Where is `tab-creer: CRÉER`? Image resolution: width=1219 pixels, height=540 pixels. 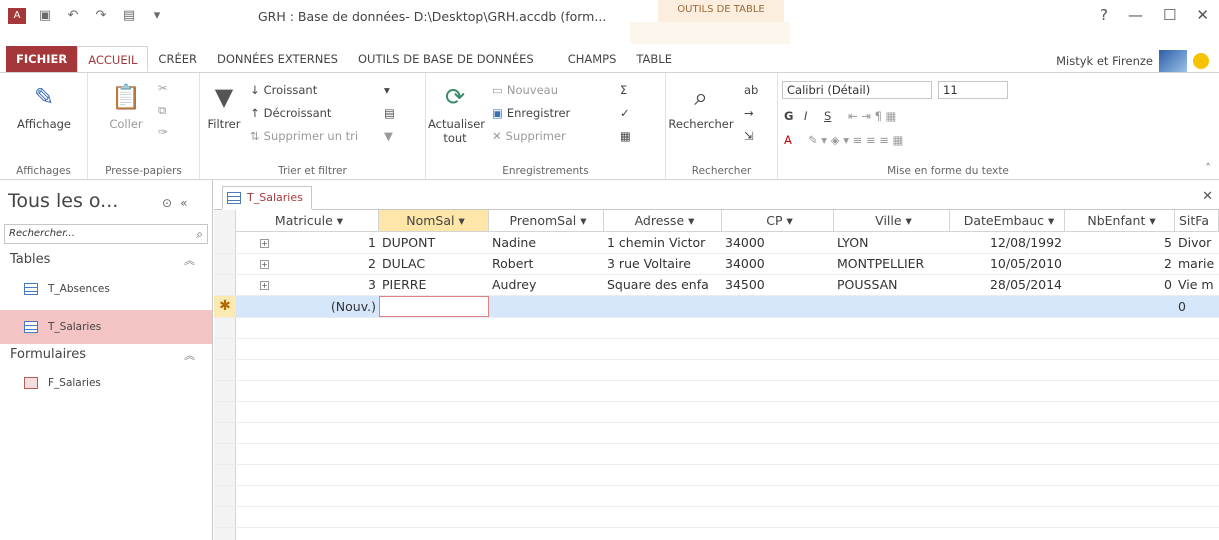
tab-creer: CRÉER is located at coordinates (177, 59).